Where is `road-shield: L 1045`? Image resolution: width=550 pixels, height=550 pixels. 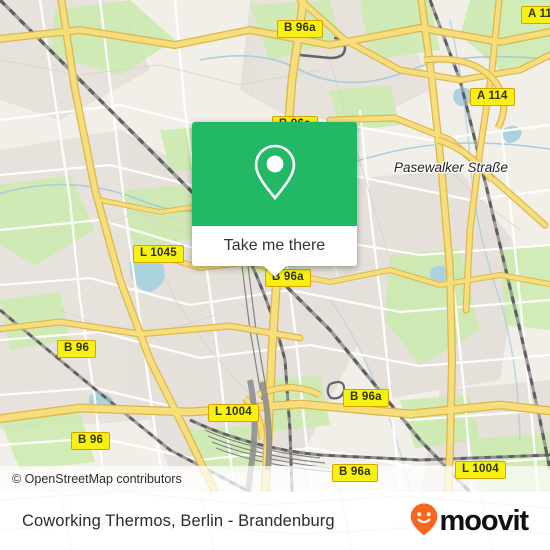
road-shield: L 1045 is located at coordinates (158, 254).